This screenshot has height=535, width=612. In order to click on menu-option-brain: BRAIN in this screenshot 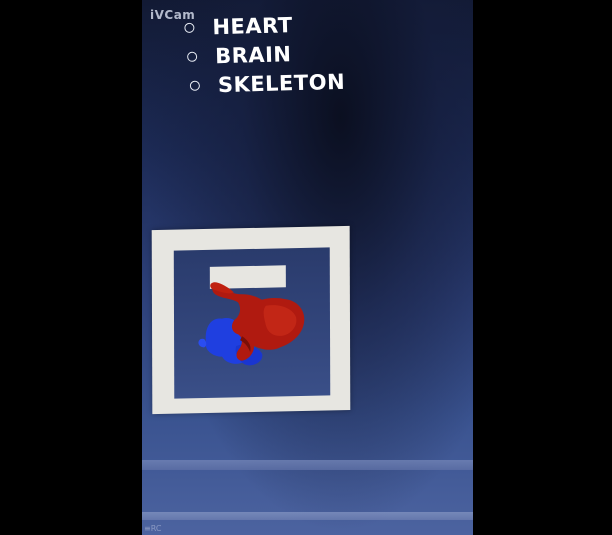, I will do `click(266, 54)`.